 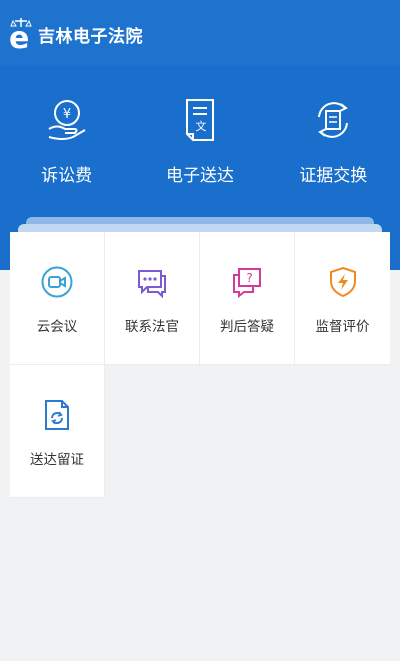 I want to click on chat-bubbles-icon, so click(x=152, y=284).